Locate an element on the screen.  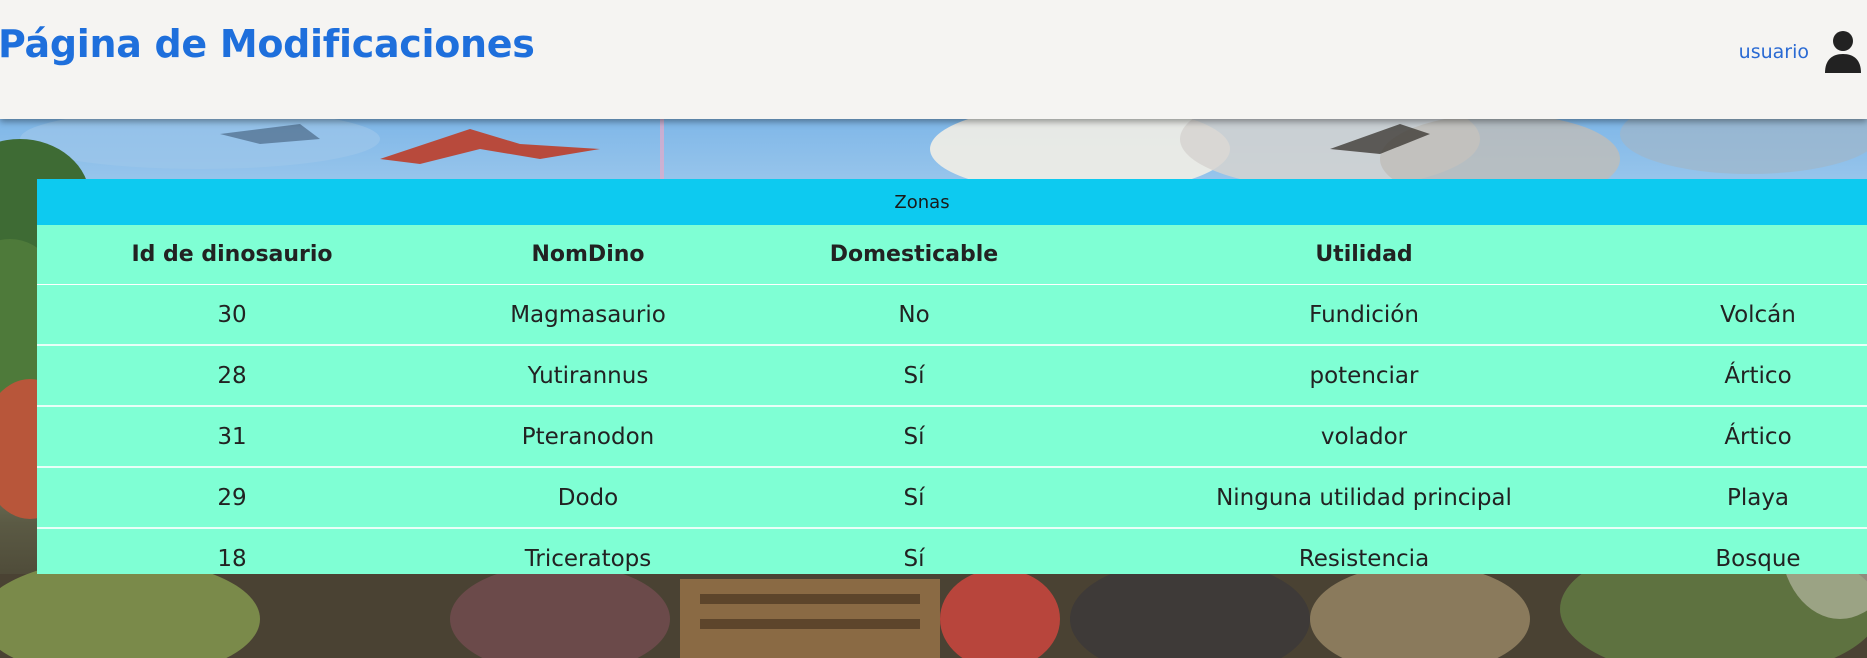
user-menu: usuario is located at coordinates (1801, 52).